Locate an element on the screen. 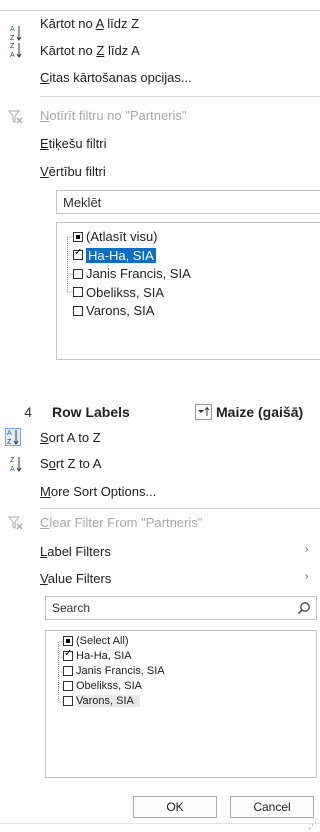  cancel-button: Cancel is located at coordinates (272, 807).